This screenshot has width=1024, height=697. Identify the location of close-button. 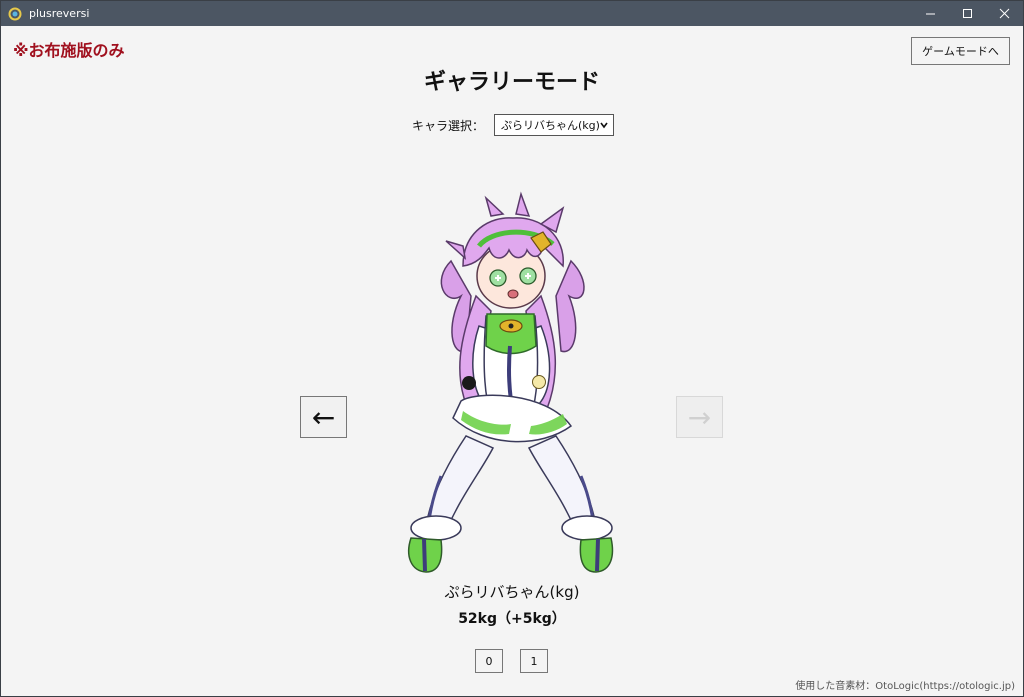
(1004, 13).